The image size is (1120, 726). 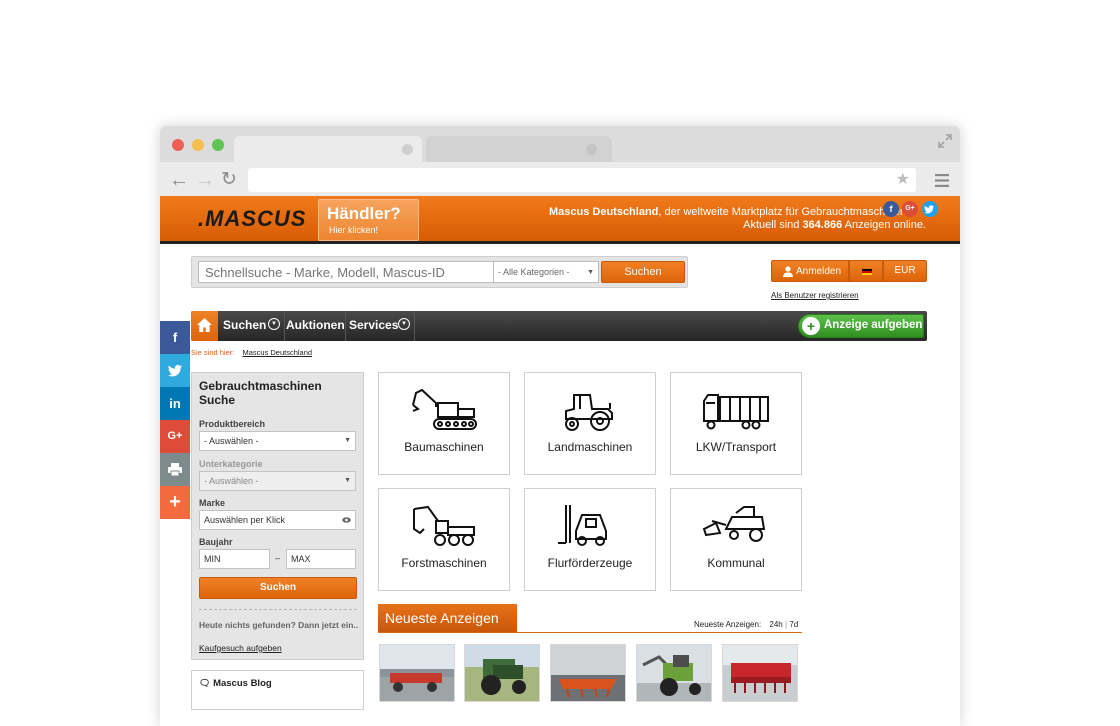 What do you see at coordinates (404, 324) in the screenshot?
I see `chevron-down-icon: ▼` at bounding box center [404, 324].